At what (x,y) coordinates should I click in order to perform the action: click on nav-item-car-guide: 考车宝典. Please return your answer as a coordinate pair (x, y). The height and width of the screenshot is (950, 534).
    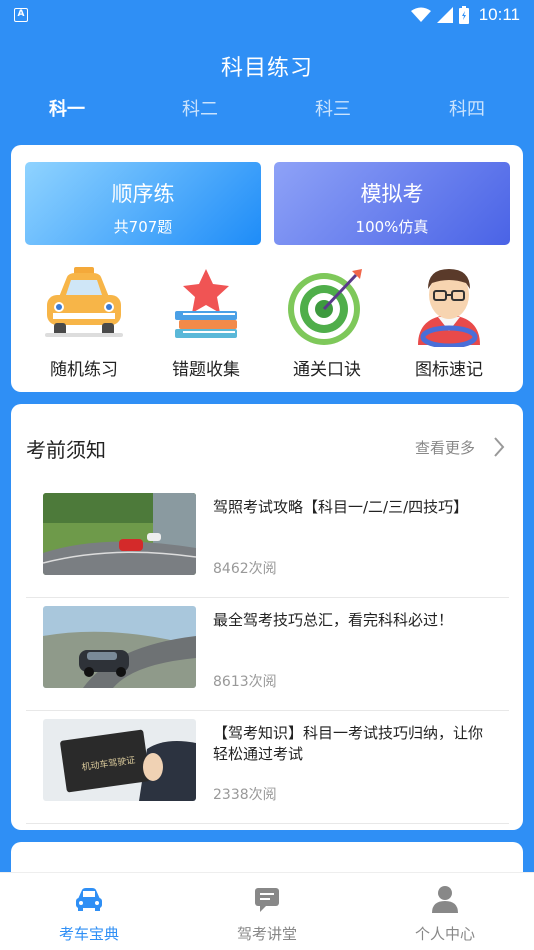
    Looking at the image, I should click on (89, 914).